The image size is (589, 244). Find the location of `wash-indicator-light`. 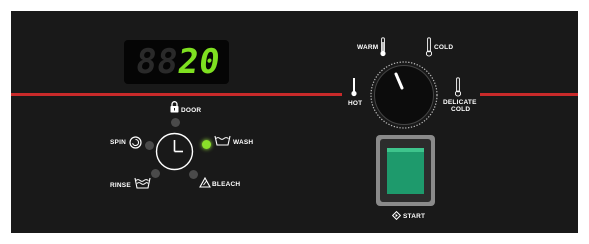

wash-indicator-light is located at coordinates (206, 144).